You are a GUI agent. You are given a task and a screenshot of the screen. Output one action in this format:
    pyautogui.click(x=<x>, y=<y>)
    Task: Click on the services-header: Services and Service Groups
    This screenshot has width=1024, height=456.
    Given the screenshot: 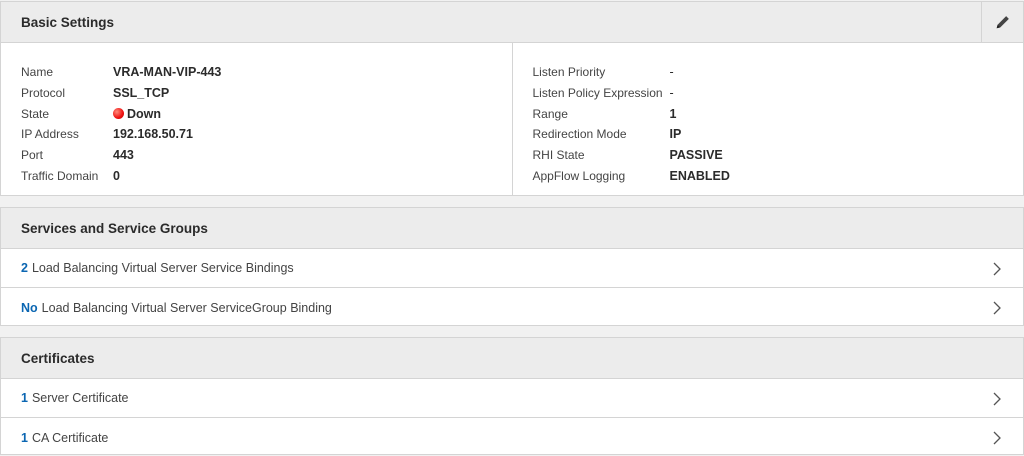 What is the action you would take?
    pyautogui.click(x=512, y=228)
    